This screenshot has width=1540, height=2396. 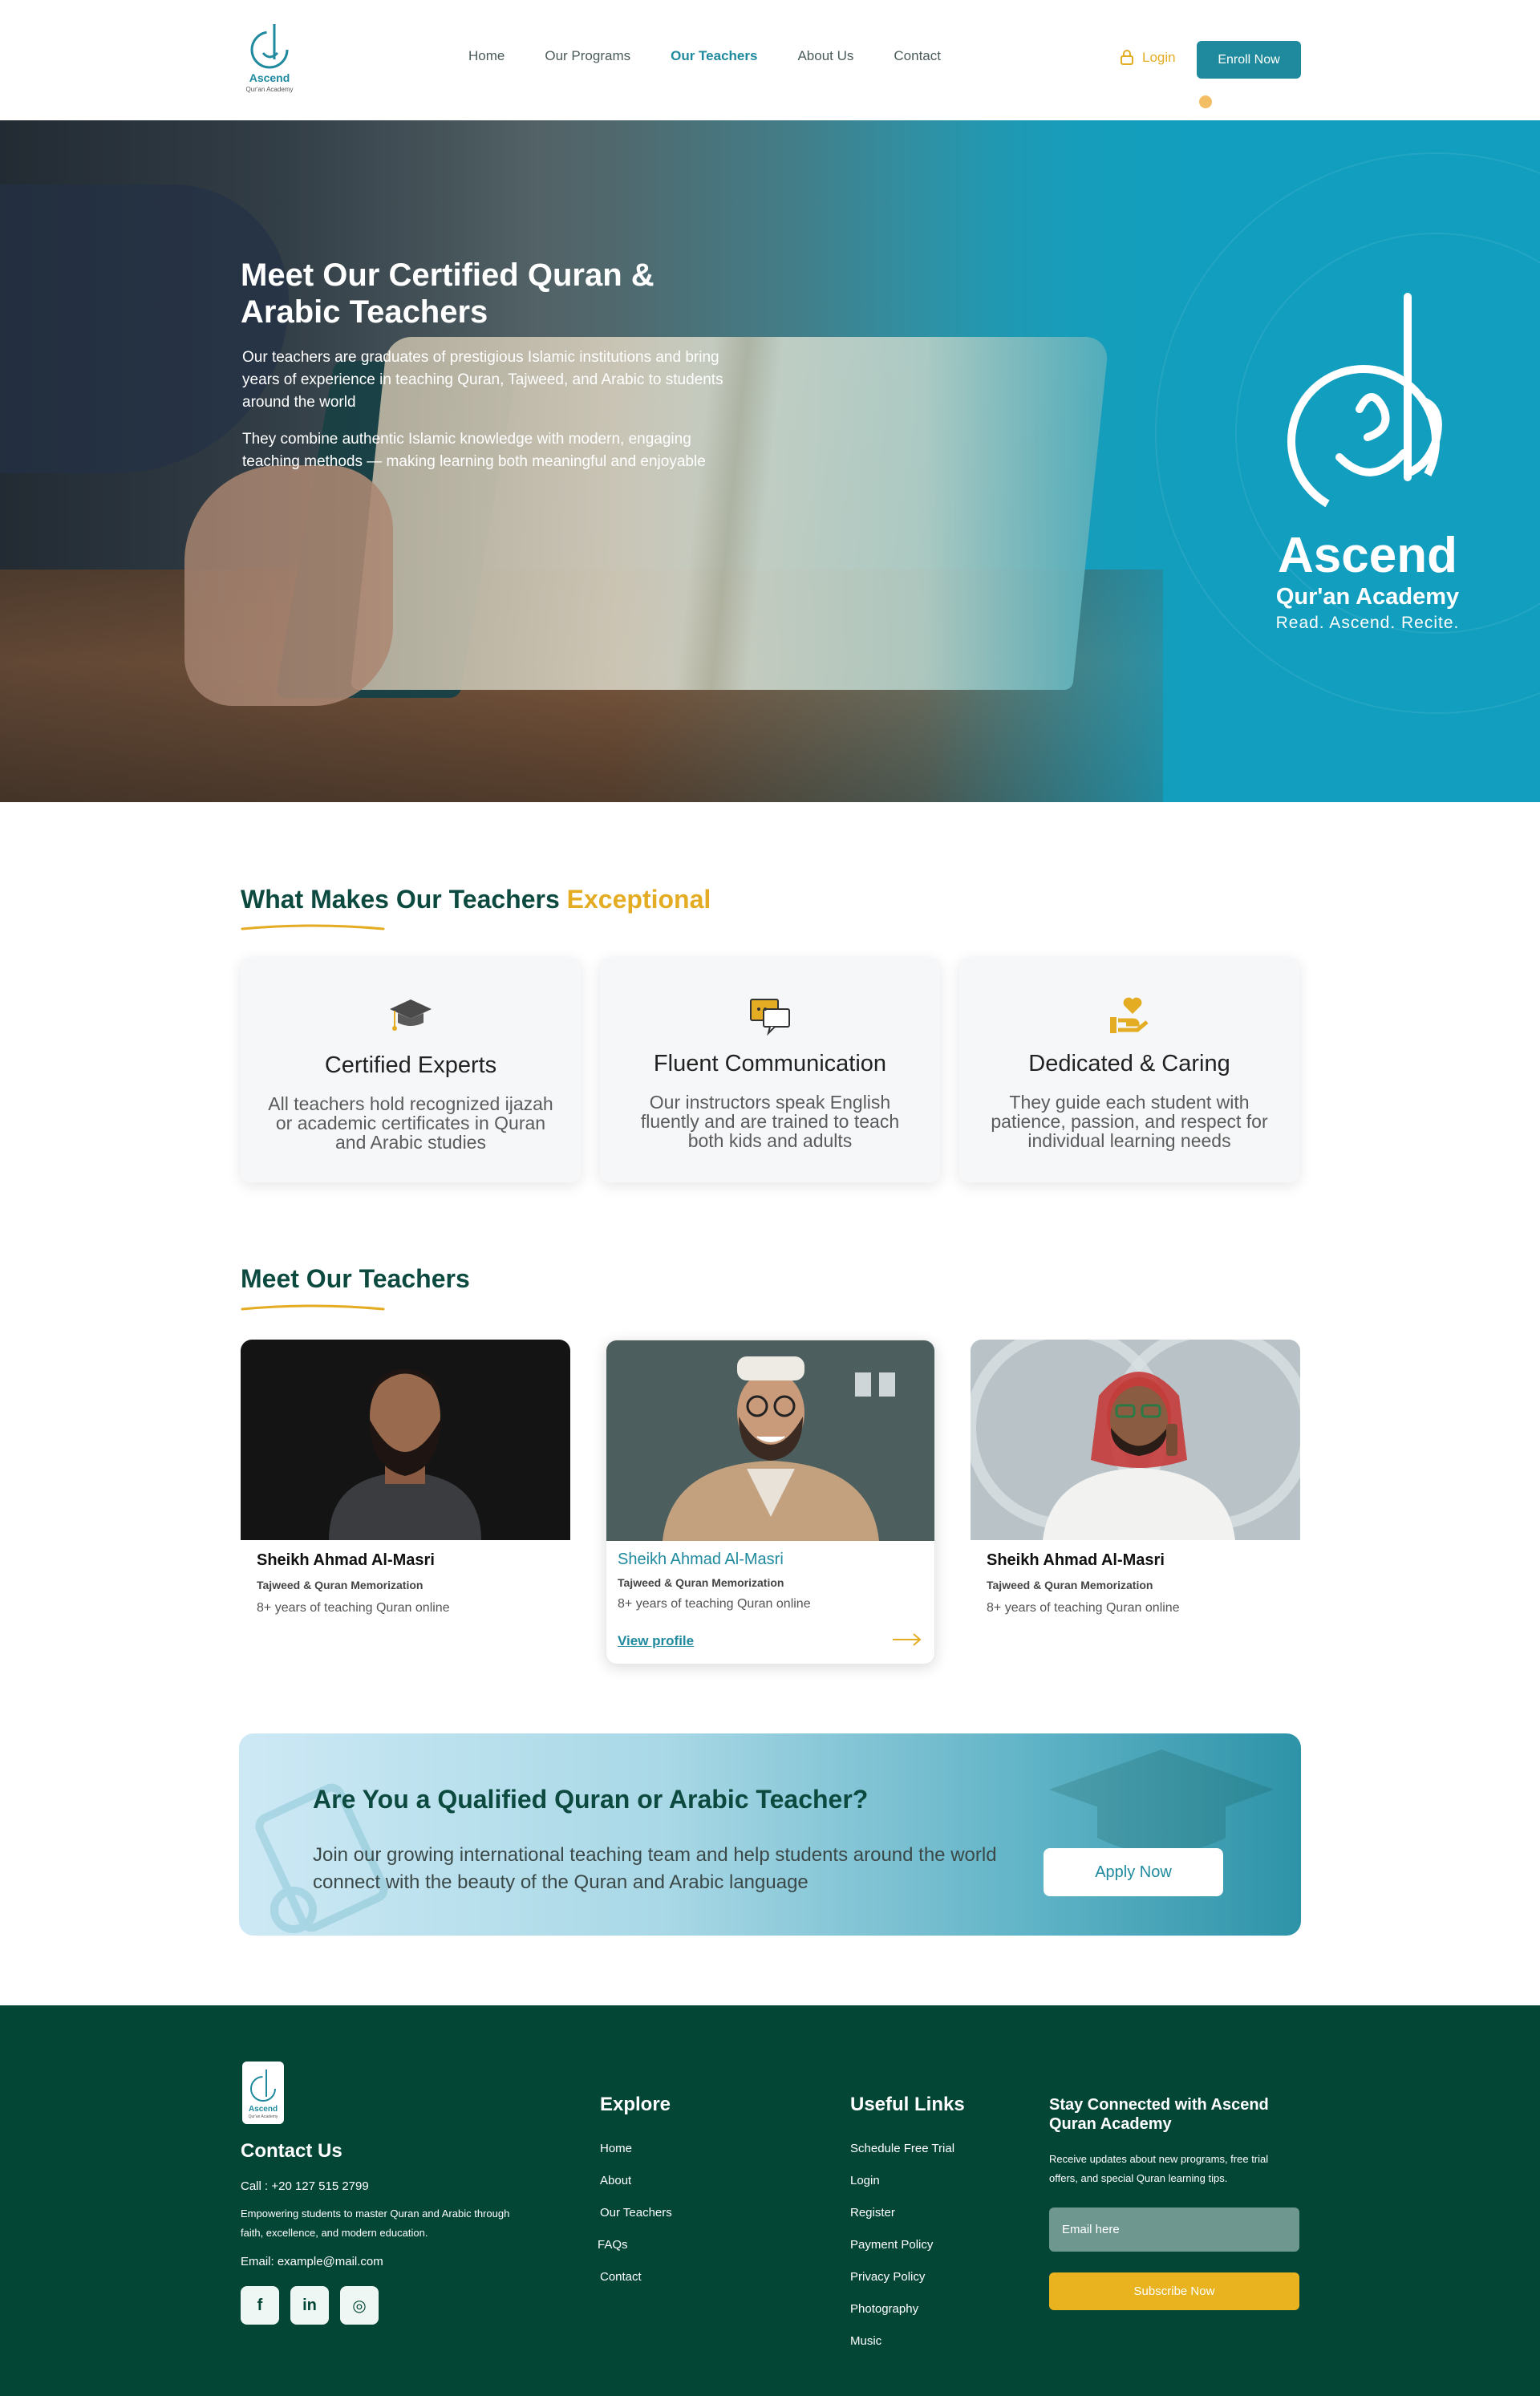 I want to click on footer-link-login: Login, so click(x=902, y=2190).